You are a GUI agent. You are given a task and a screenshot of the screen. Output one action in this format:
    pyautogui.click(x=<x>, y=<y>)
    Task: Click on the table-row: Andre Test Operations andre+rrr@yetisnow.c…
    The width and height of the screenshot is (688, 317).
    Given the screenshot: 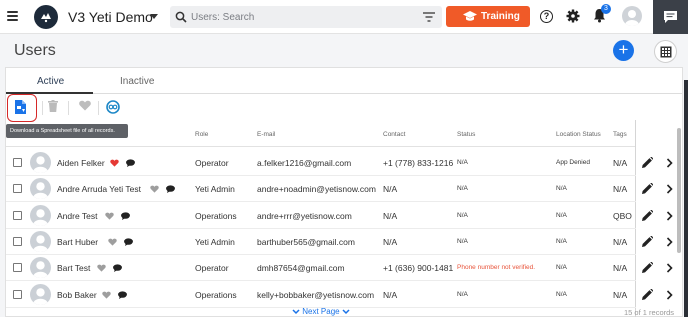 What is the action you would take?
    pyautogui.click(x=339, y=215)
    